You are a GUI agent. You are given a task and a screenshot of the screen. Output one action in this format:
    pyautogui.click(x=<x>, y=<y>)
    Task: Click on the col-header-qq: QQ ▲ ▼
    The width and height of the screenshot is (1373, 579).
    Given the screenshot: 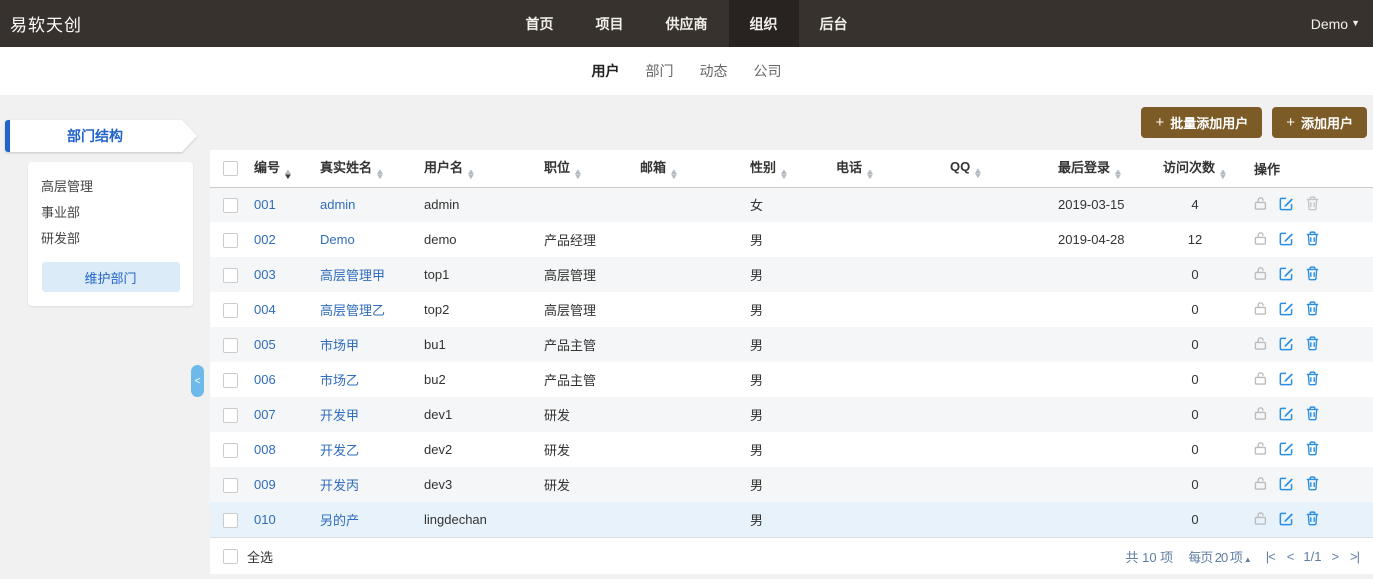 What is the action you would take?
    pyautogui.click(x=1000, y=169)
    